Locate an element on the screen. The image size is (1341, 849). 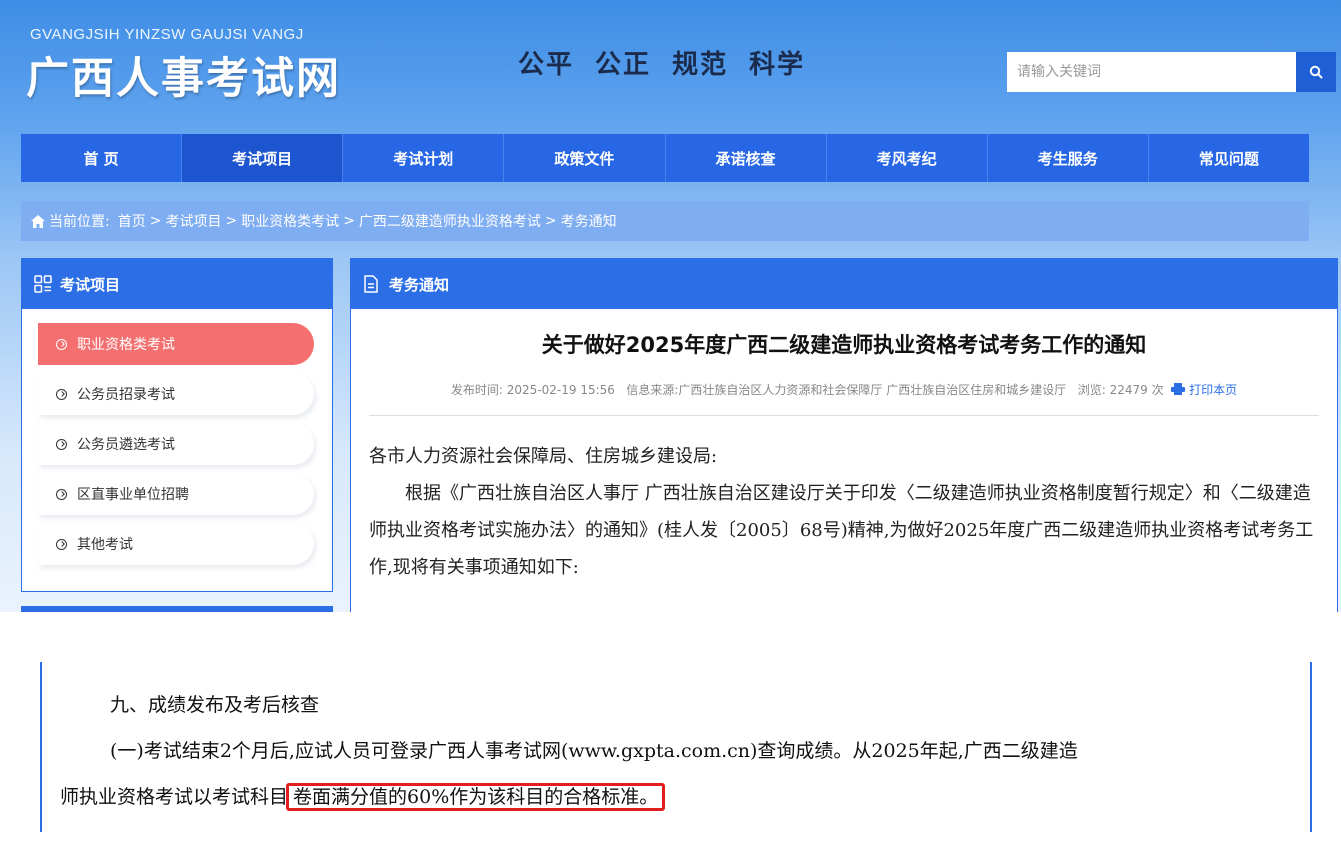
breadcrumb-prefix: 当前位置: is located at coordinates (79, 222).